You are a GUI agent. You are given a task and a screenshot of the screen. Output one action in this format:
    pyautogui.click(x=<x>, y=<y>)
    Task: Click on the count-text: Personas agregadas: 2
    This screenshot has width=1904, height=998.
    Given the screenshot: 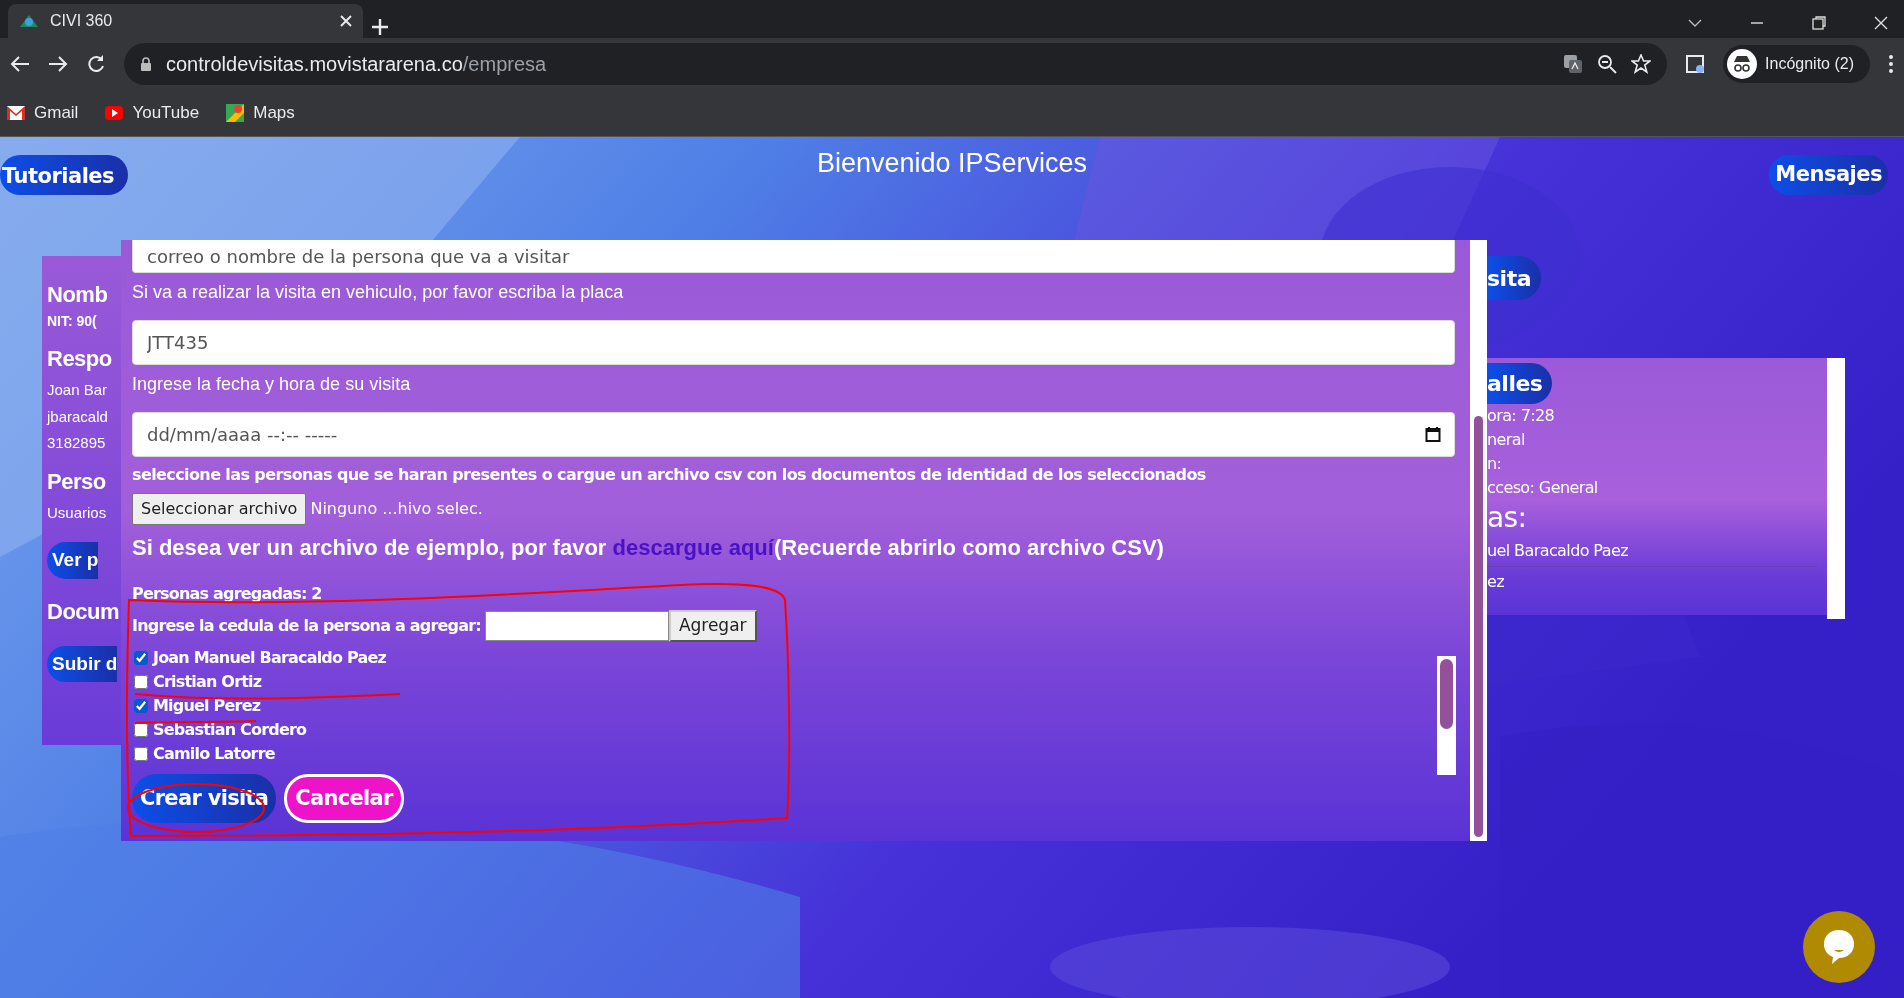 What is the action you would take?
    pyautogui.click(x=227, y=594)
    